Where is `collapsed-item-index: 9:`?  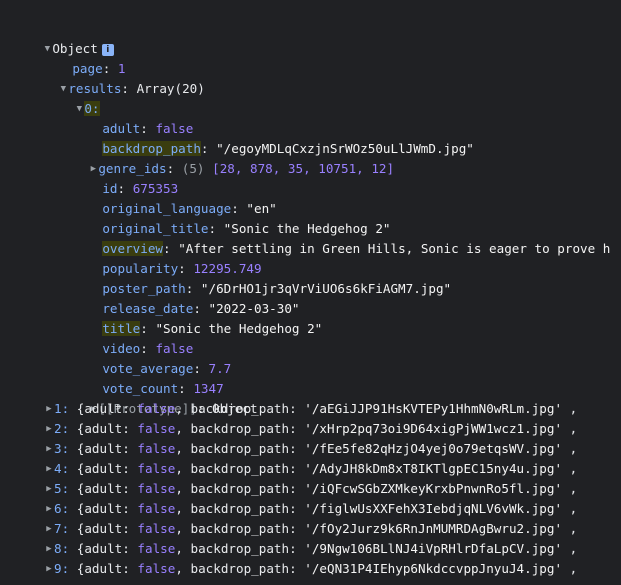
collapsed-item-index: 9: is located at coordinates (62, 568).